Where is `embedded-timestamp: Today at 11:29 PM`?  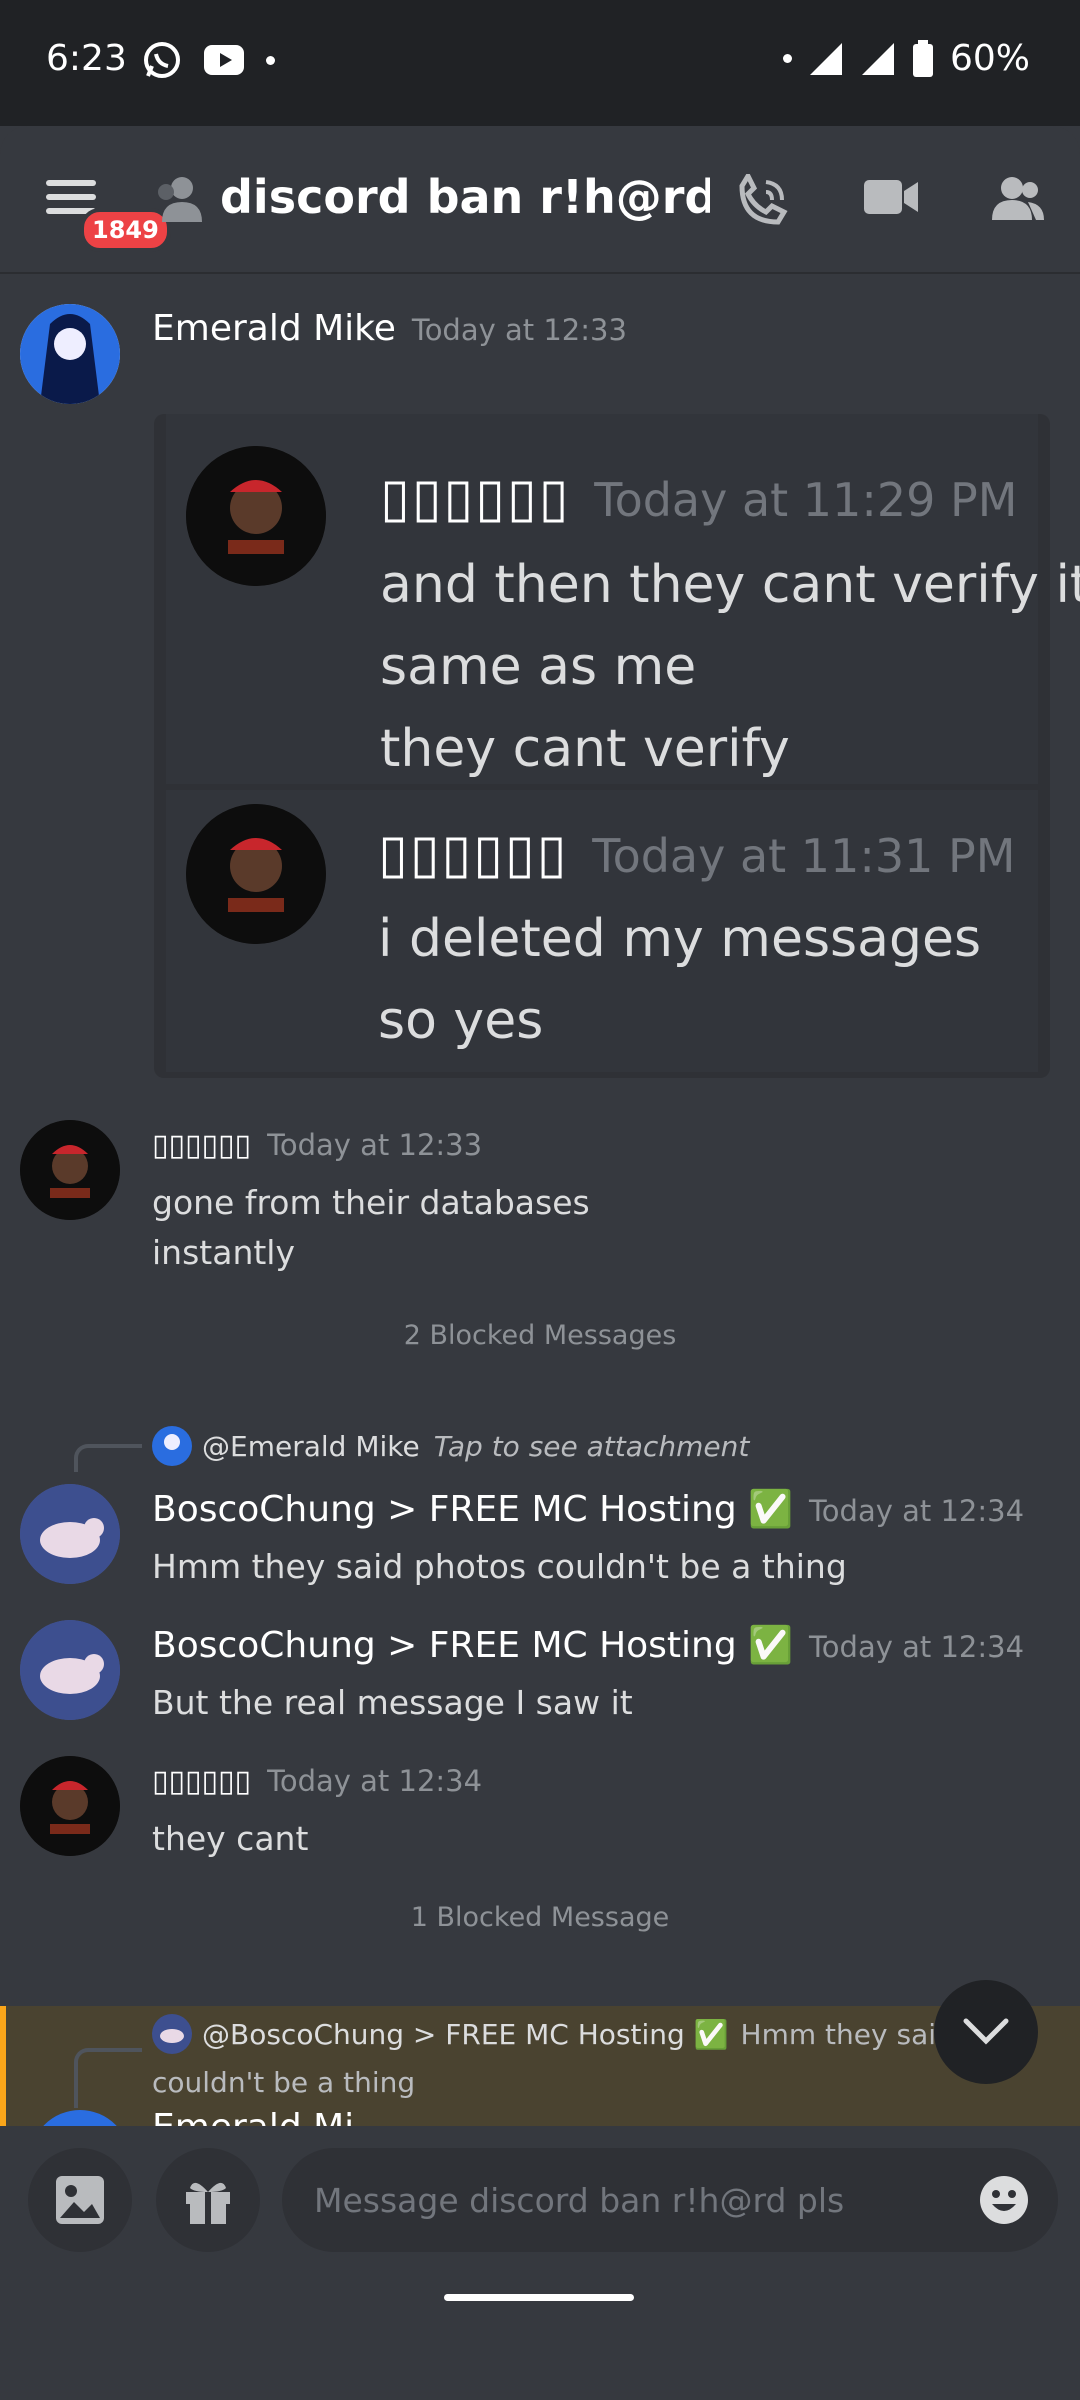
embedded-timestamp: Today at 11:29 PM is located at coordinates (806, 500).